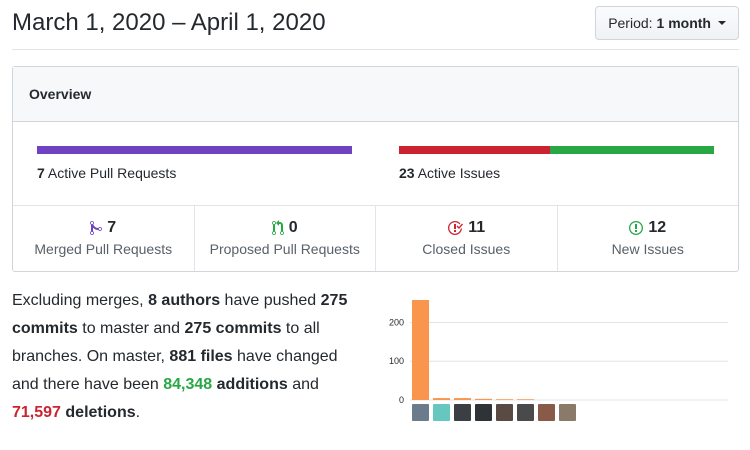 The width and height of the screenshot is (750, 450). What do you see at coordinates (184, 300) in the screenshot?
I see `authors-count: 8 authors` at bounding box center [184, 300].